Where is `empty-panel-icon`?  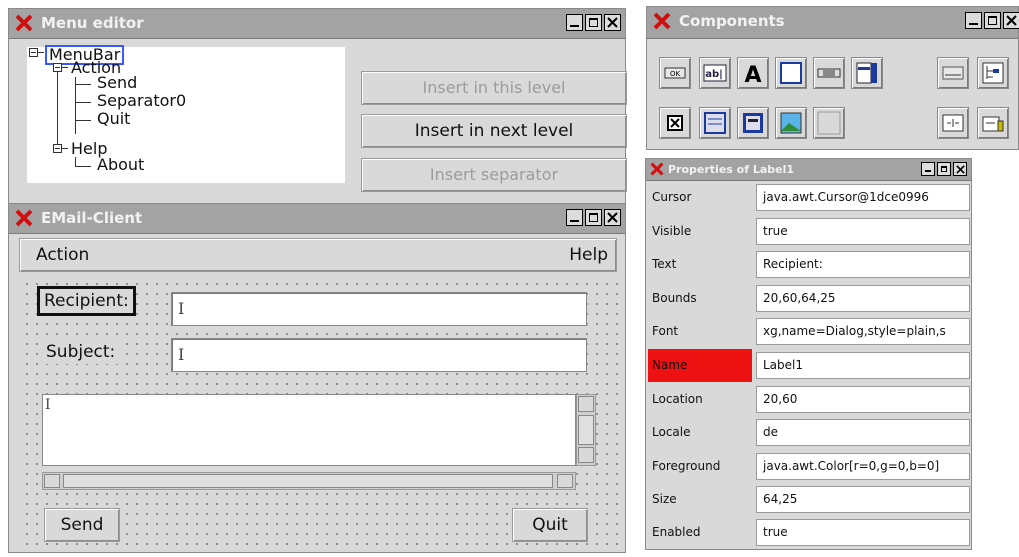 empty-panel-icon is located at coordinates (829, 123).